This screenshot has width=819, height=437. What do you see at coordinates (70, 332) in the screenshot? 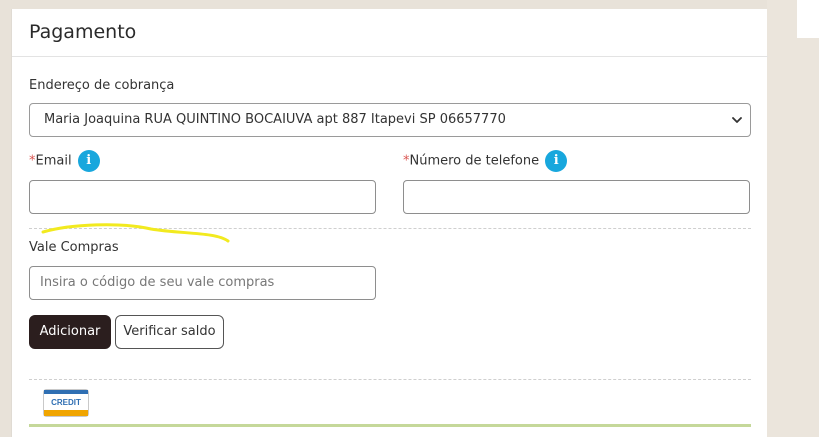
I see `add-voucher-button: Adicionar` at bounding box center [70, 332].